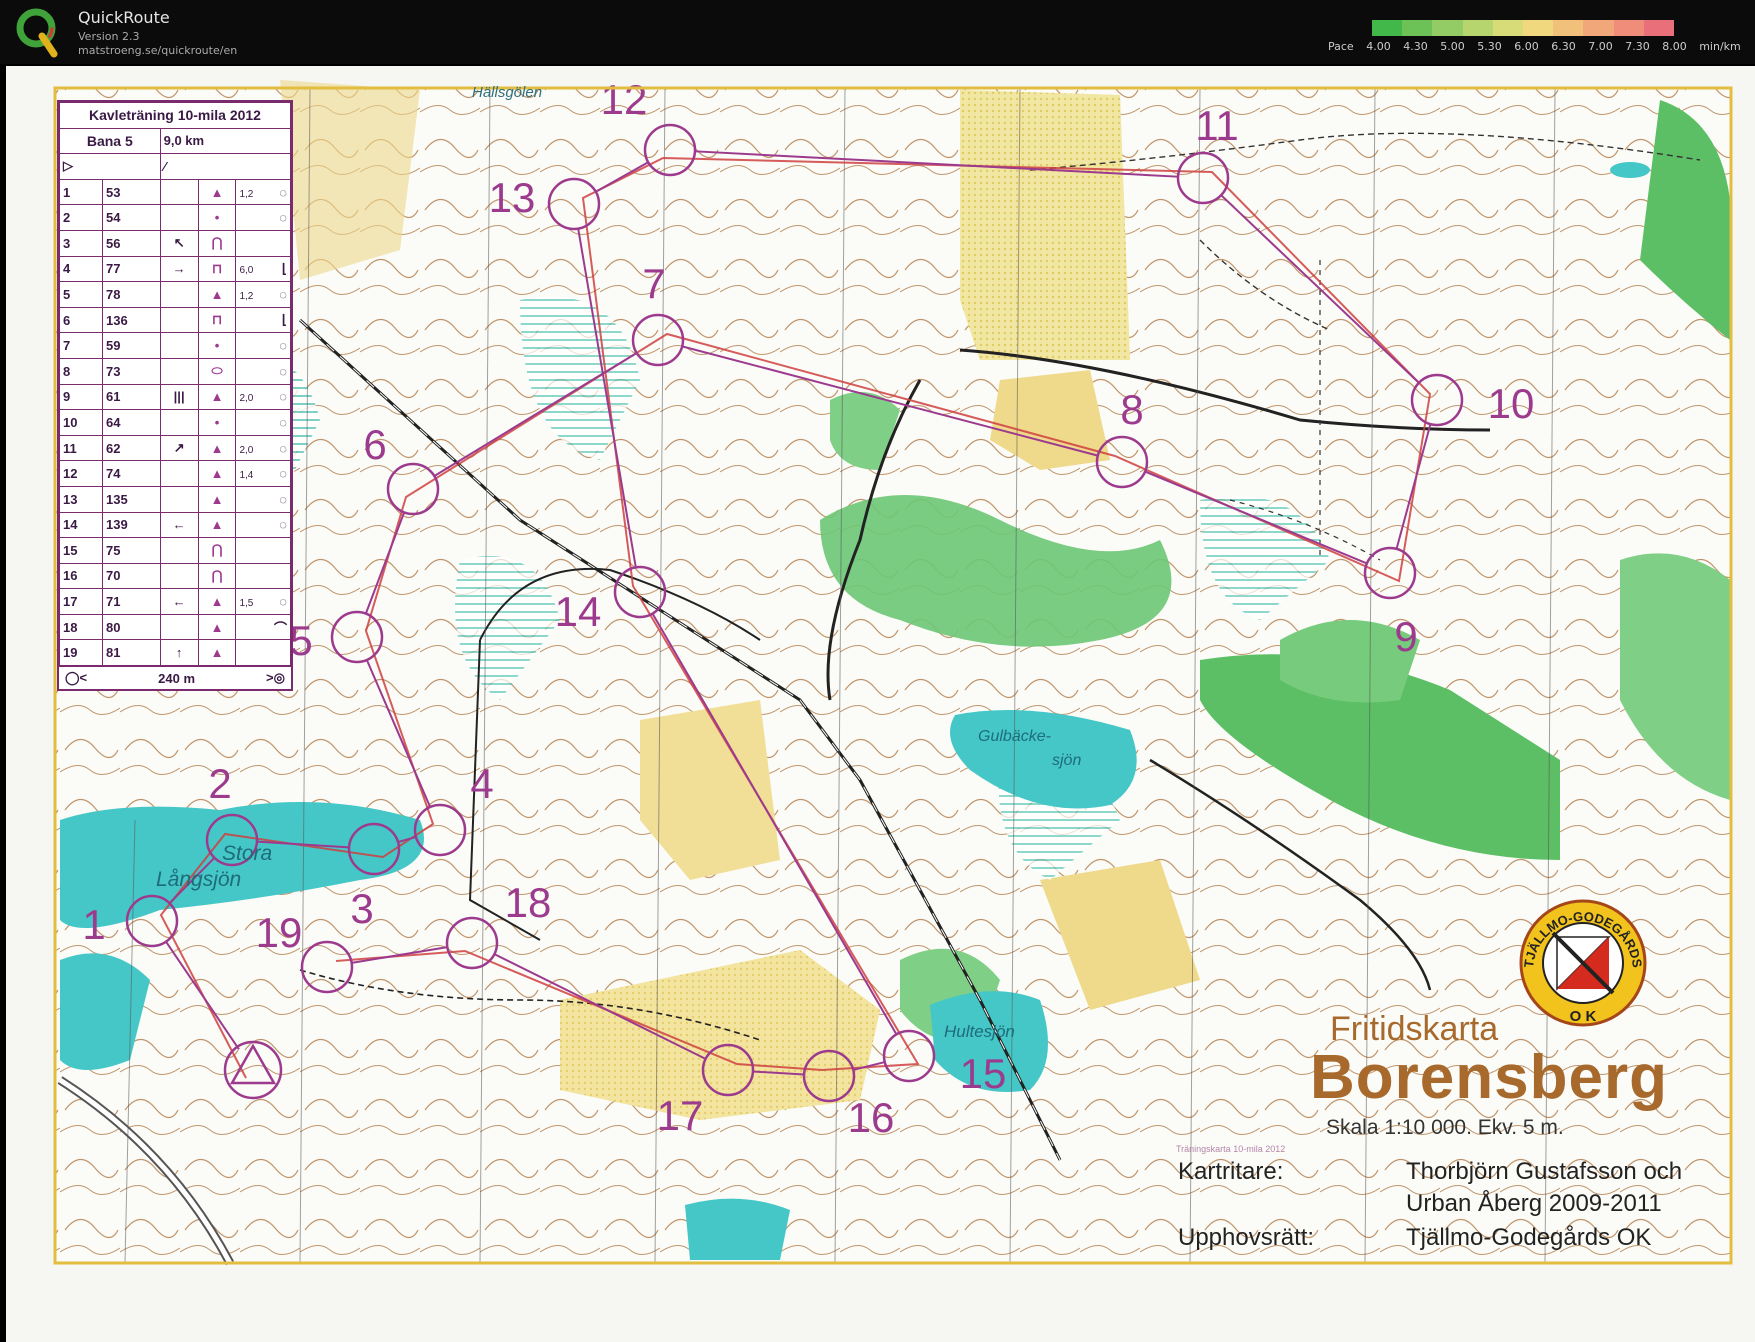 This screenshot has height=1342, width=1755. I want to click on finish-left-icon: ◯<, so click(76, 678).